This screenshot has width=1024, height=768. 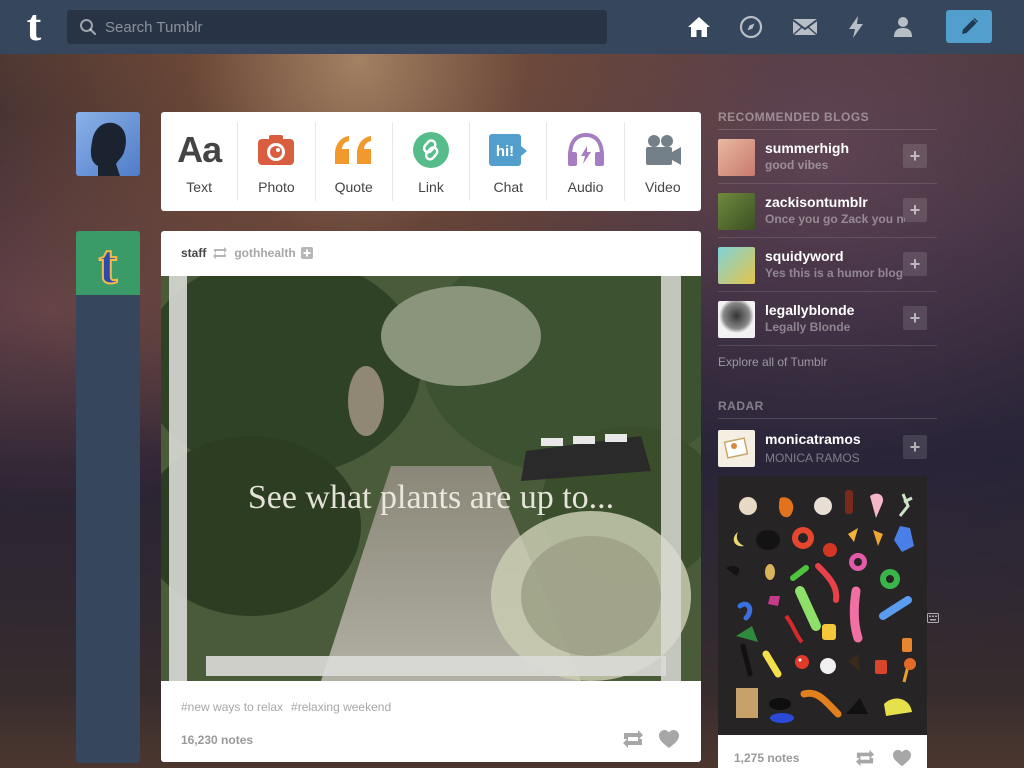 I want to click on post-type-audio: Audio, so click(x=586, y=161).